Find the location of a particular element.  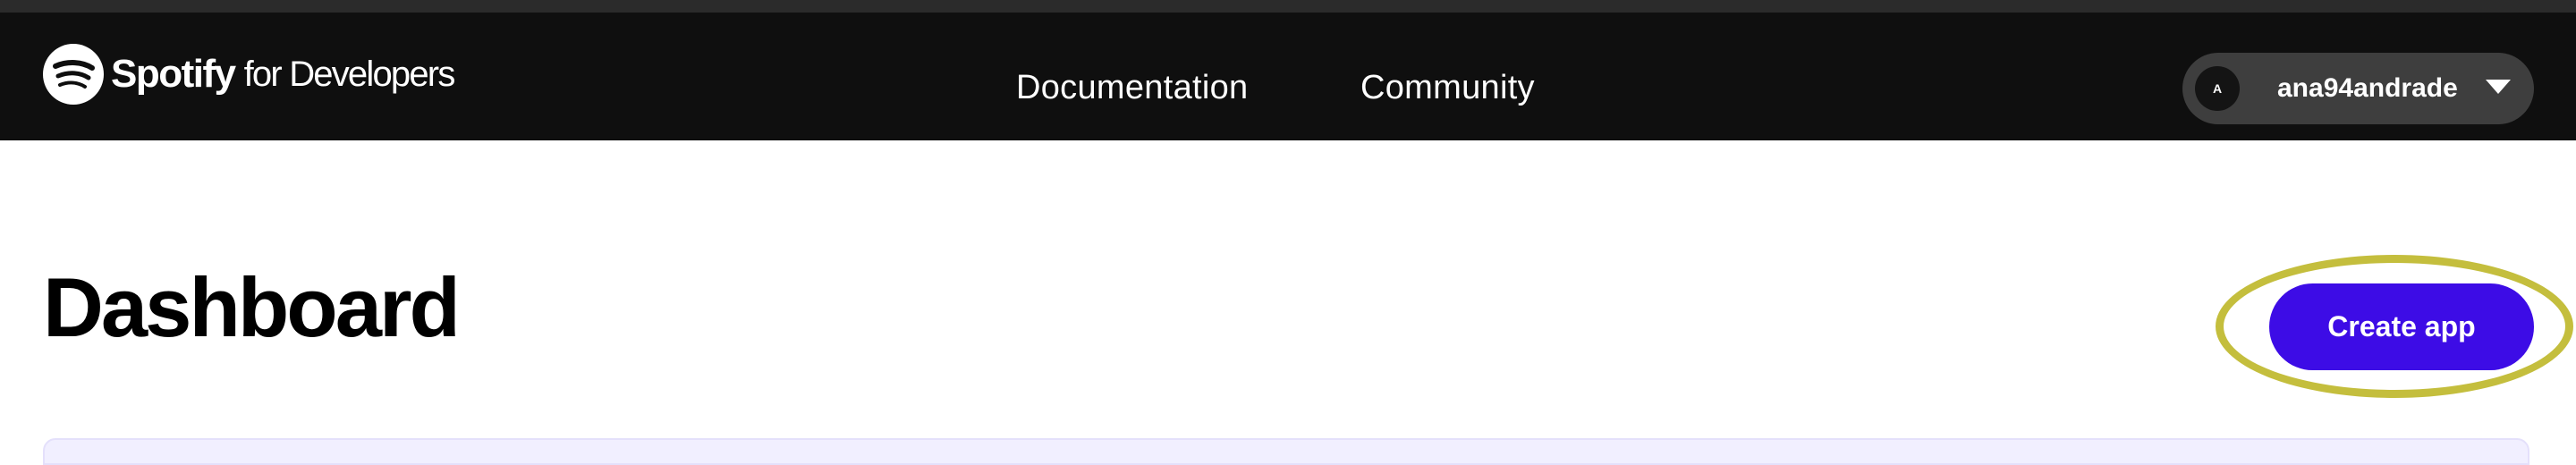

logo-brand-text: Spotify is located at coordinates (173, 74).